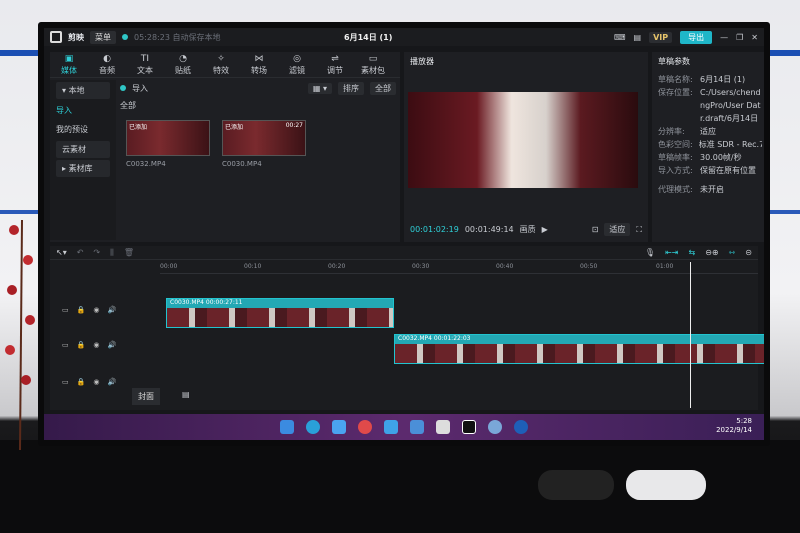 The width and height of the screenshot is (800, 533). I want to click on close-icon: ✕, so click(754, 37).